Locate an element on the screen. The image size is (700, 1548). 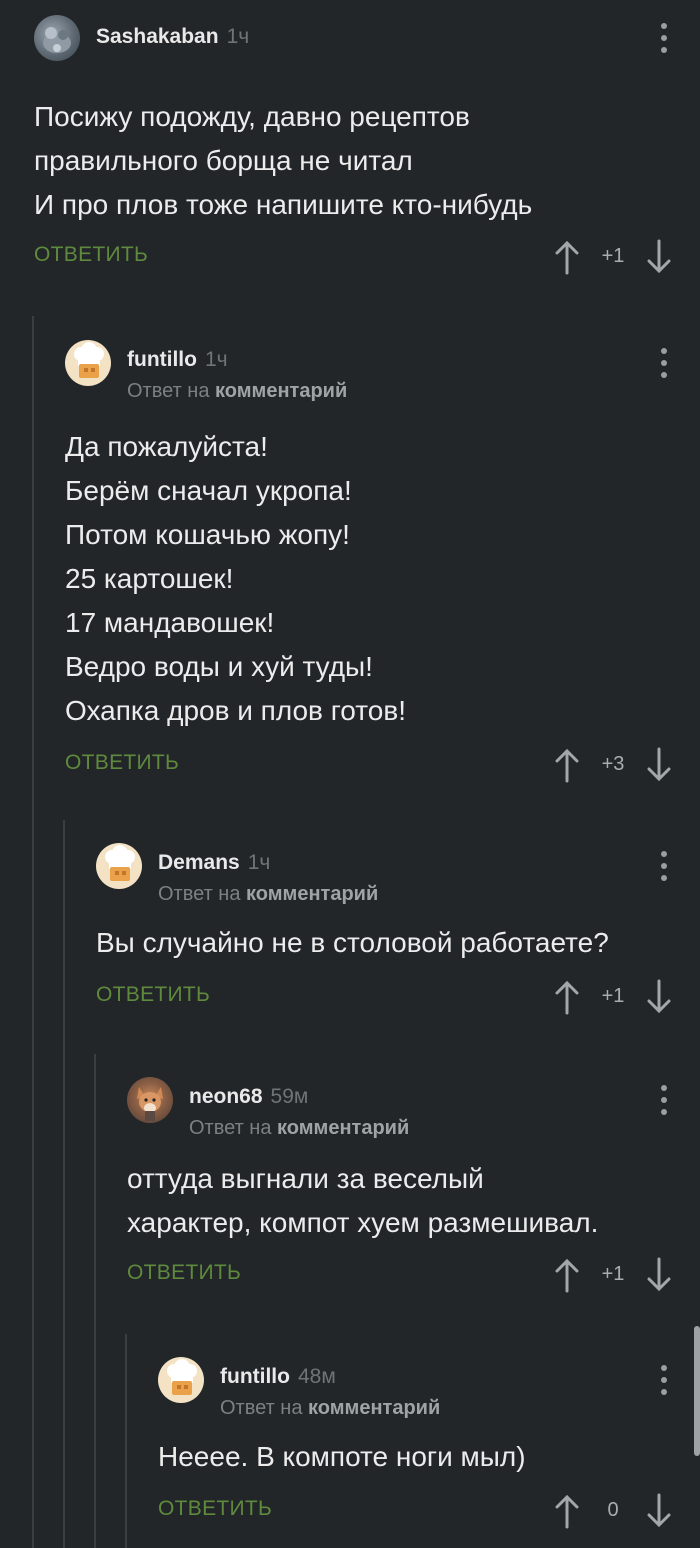
fox-photo-avatar-icon is located at coordinates (150, 1104).